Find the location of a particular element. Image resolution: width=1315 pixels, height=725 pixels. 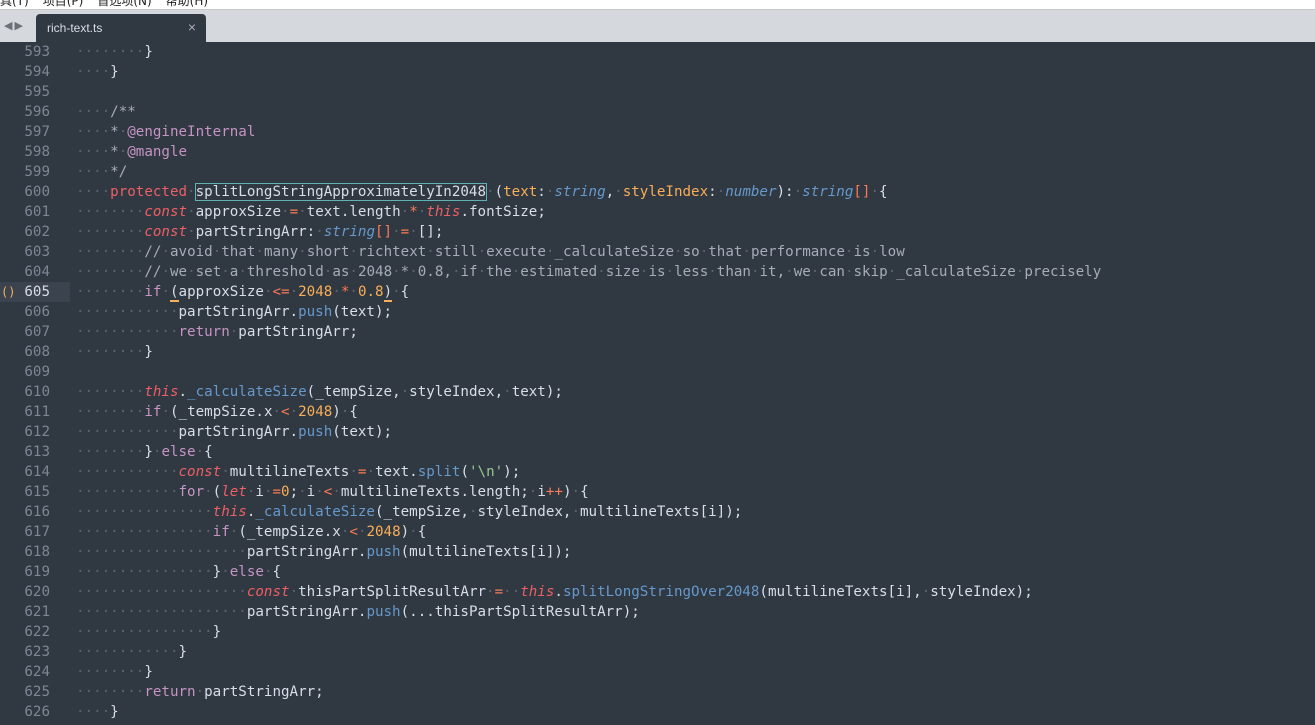

code-token: ············ is located at coordinates (127, 472).